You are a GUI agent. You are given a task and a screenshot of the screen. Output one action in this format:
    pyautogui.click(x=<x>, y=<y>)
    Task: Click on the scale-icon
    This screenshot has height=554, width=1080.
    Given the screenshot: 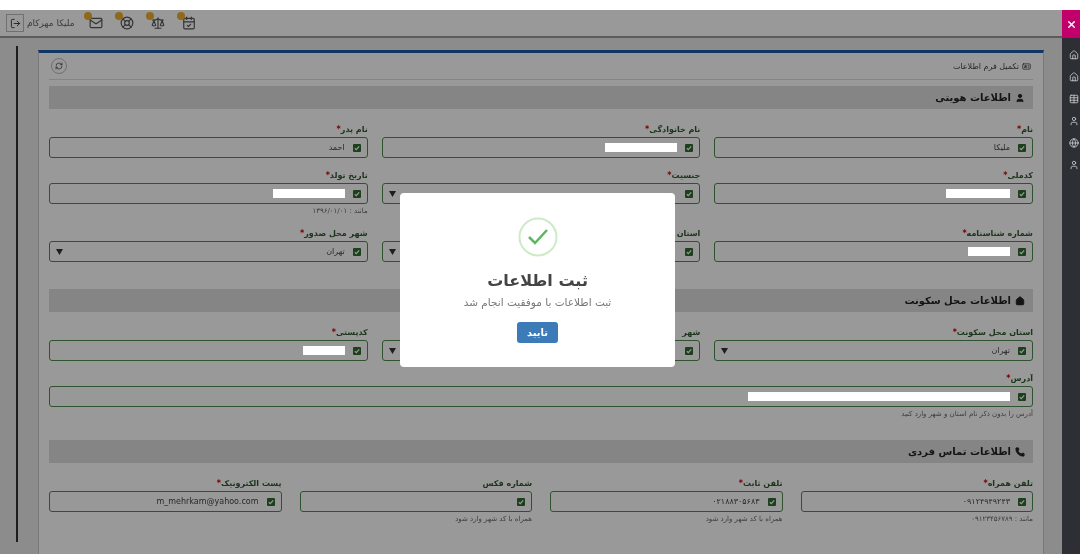 What is the action you would take?
    pyautogui.click(x=157, y=23)
    